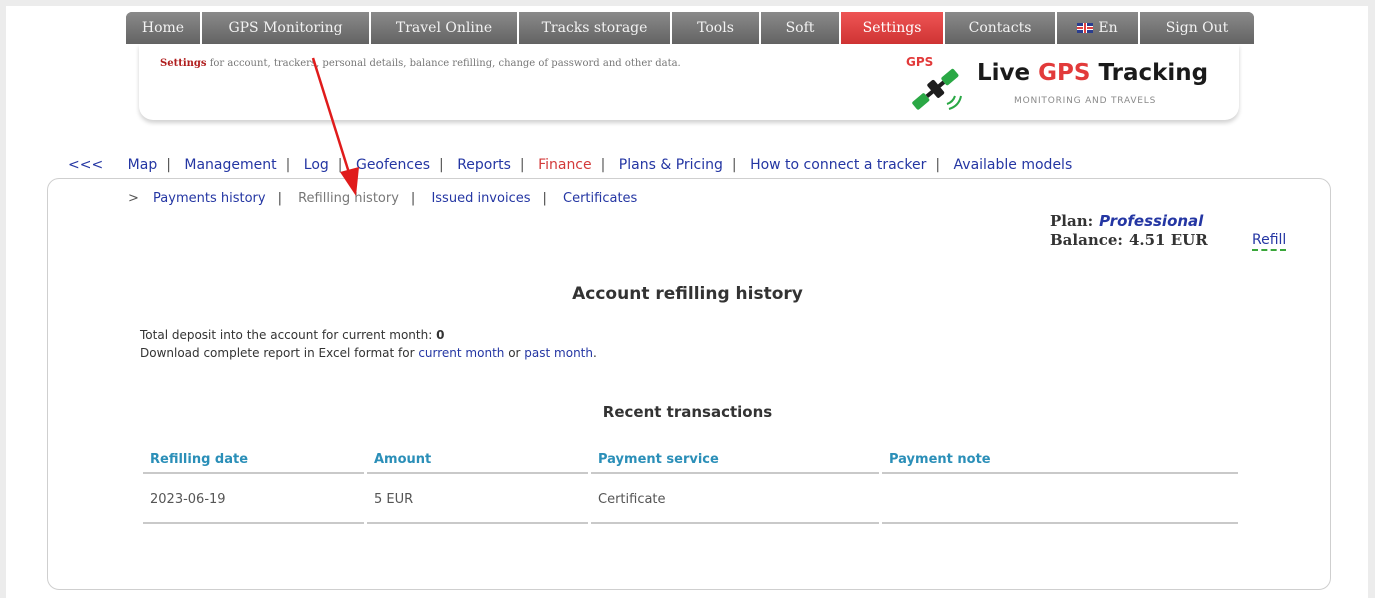 The width and height of the screenshot is (1375, 598). What do you see at coordinates (348, 198) in the screenshot?
I see `finance-nav-refilling-history: Refilling history` at bounding box center [348, 198].